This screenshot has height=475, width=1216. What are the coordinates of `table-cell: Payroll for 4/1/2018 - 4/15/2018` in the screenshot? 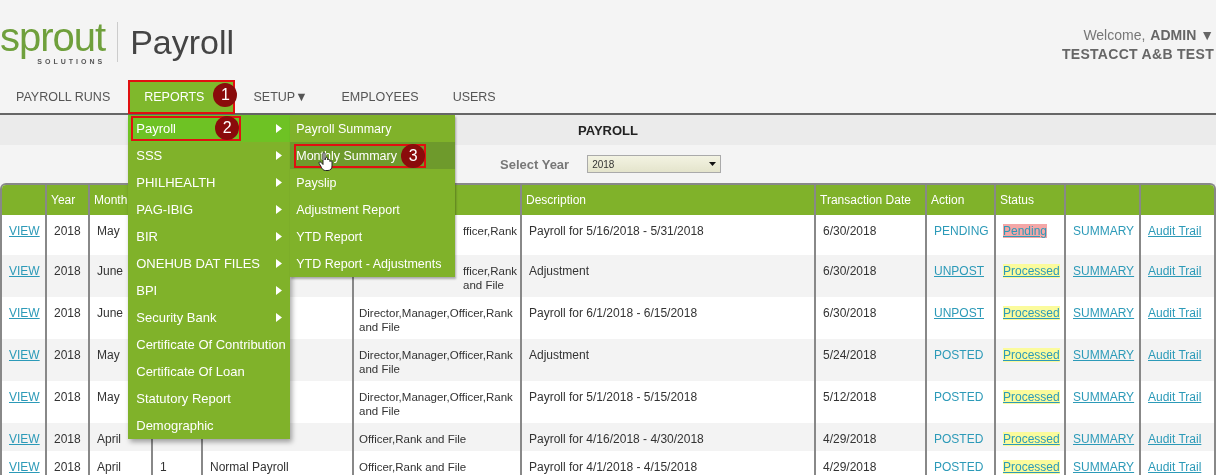 It's located at (613, 467).